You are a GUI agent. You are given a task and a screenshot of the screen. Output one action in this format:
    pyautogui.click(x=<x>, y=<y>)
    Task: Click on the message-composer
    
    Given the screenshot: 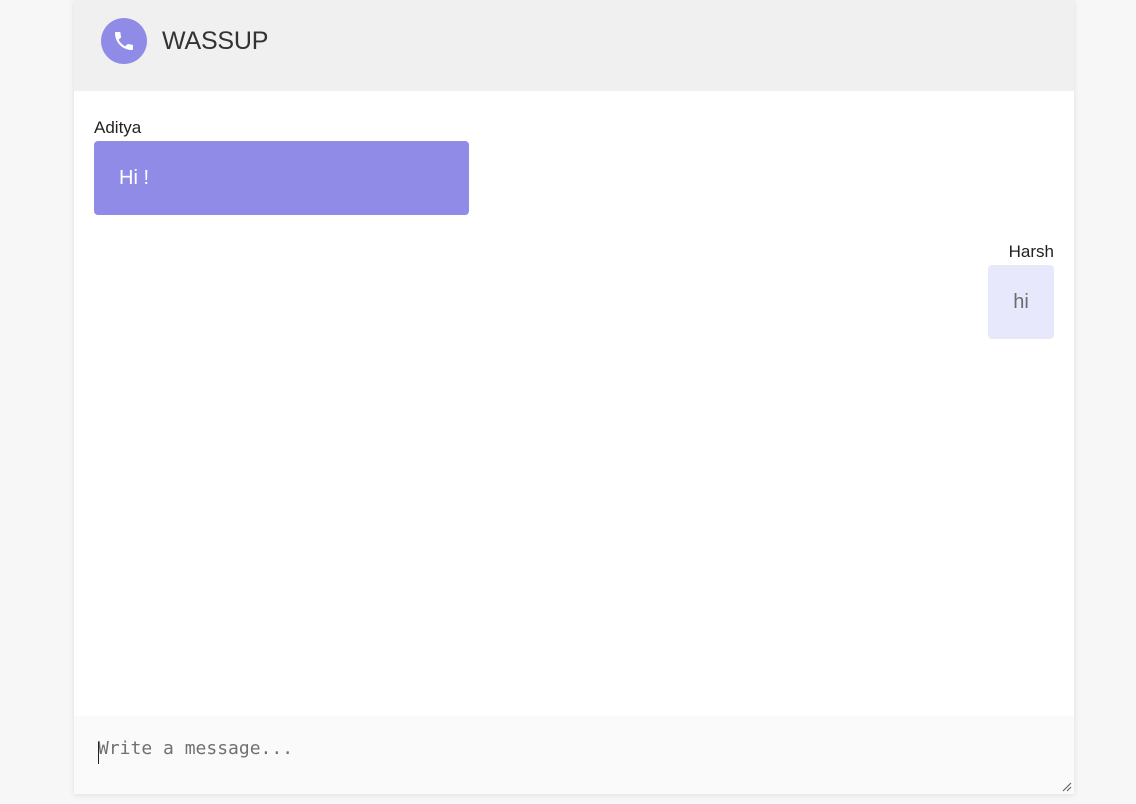 What is the action you would take?
    pyautogui.click(x=574, y=755)
    